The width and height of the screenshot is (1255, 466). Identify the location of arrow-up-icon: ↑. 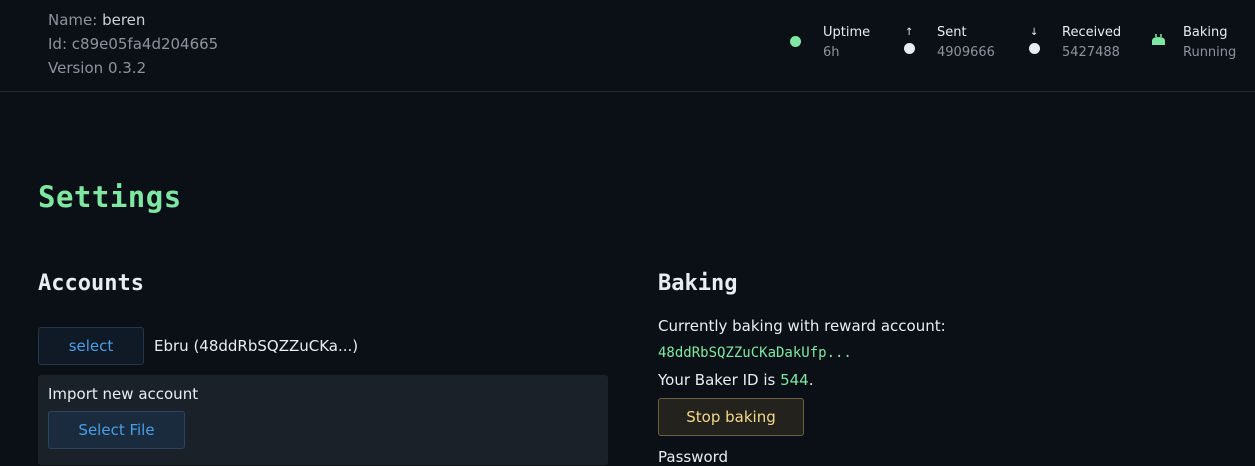
(909, 32).